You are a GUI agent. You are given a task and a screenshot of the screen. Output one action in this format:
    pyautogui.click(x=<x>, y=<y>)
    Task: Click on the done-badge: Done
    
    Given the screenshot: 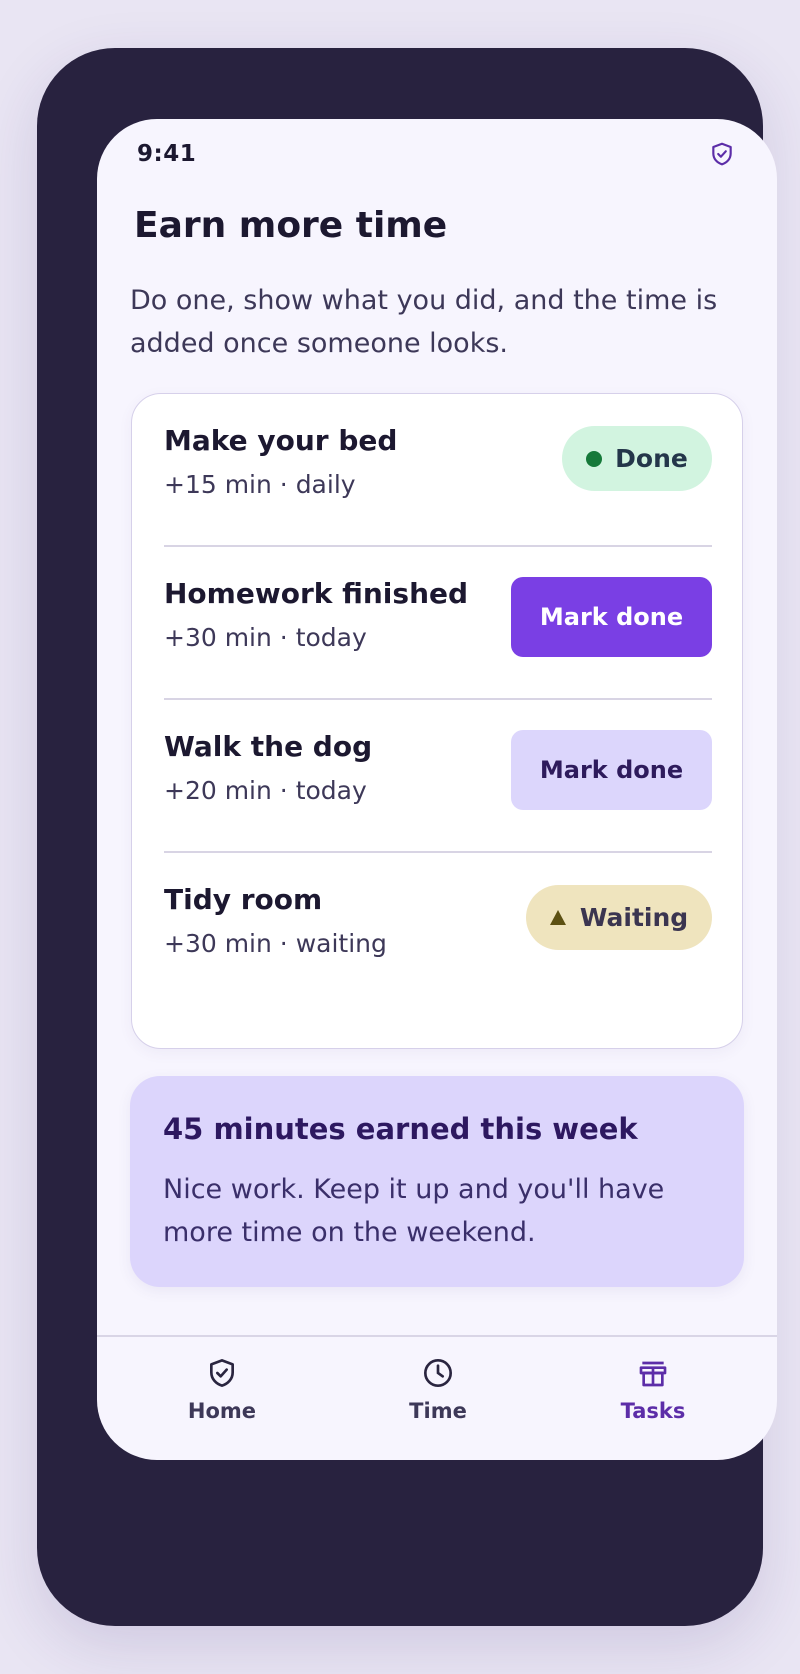 What is the action you would take?
    pyautogui.click(x=637, y=458)
    